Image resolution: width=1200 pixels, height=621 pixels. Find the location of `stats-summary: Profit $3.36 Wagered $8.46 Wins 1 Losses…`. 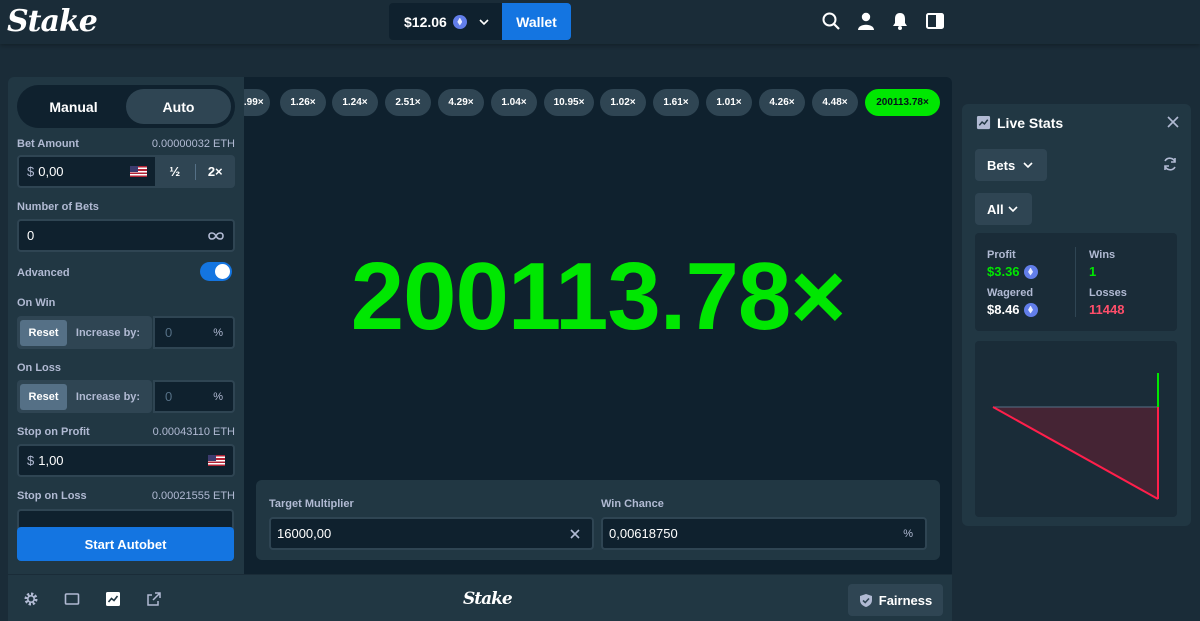

stats-summary: Profit $3.36 Wagered $8.46 Wins 1 Losses… is located at coordinates (1076, 282).